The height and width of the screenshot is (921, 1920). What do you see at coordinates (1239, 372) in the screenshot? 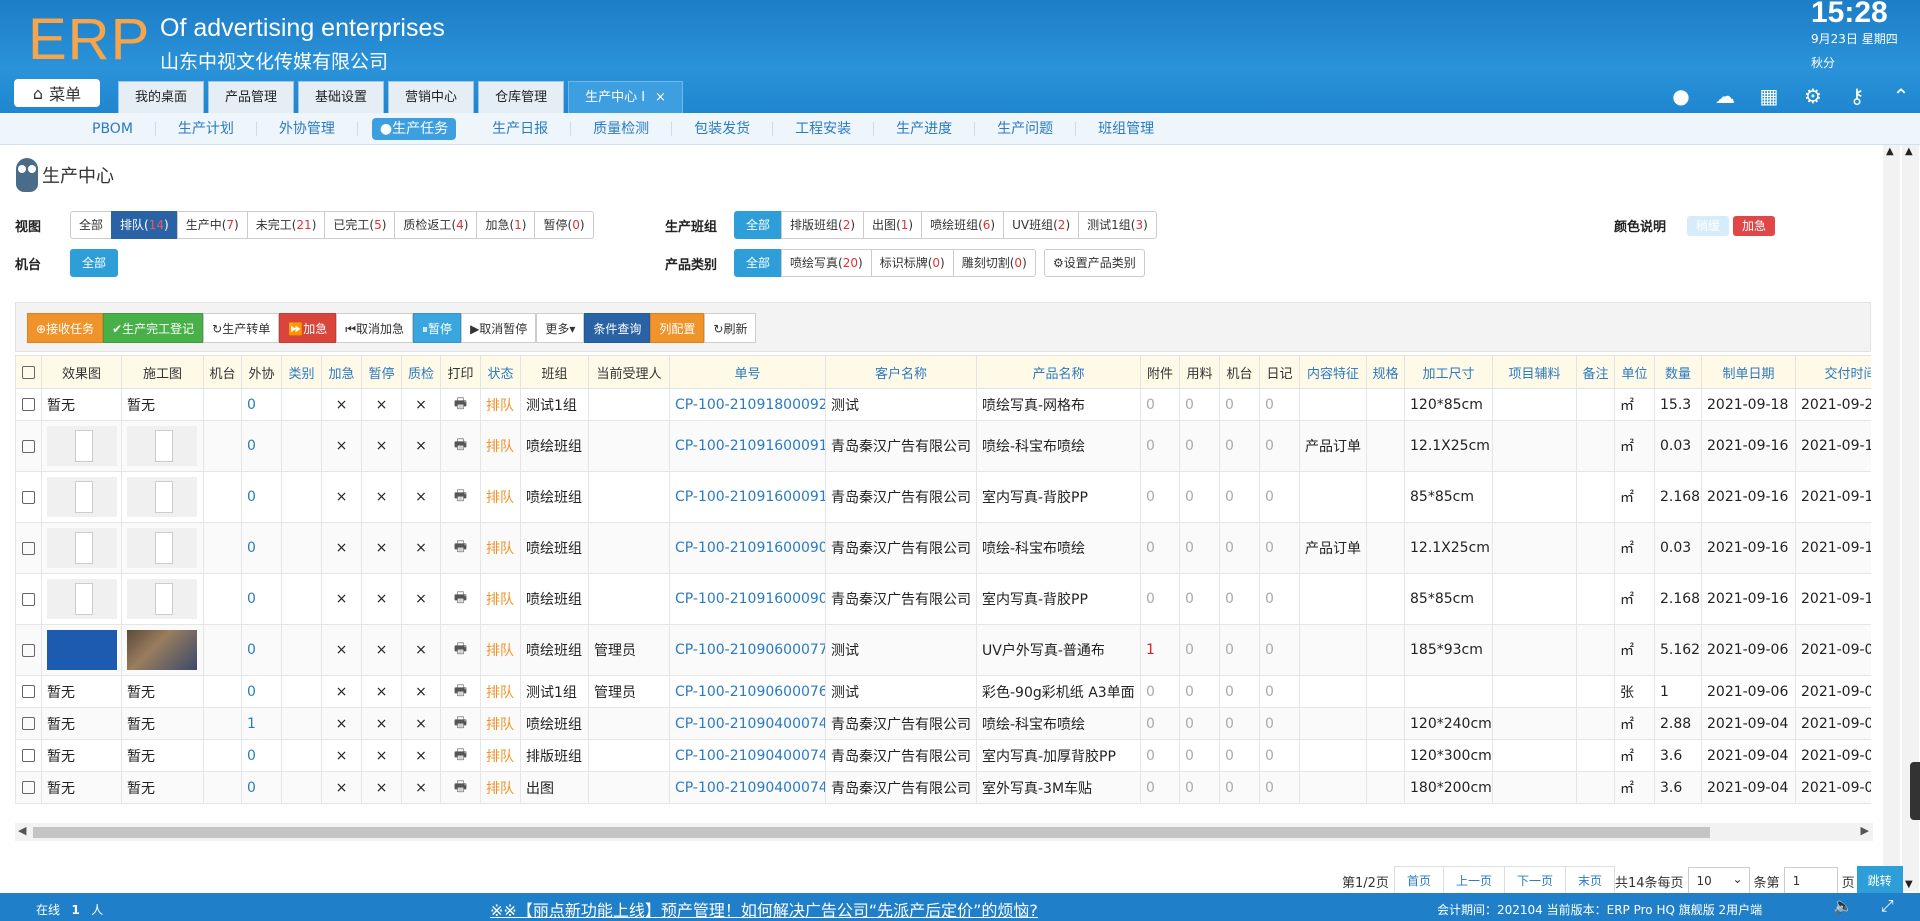
I see `column-header: 机台` at bounding box center [1239, 372].